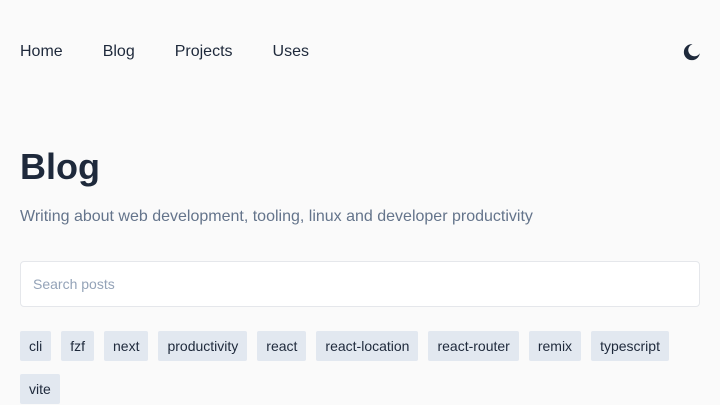 The image size is (720, 405). I want to click on tag-vite: vite, so click(40, 389).